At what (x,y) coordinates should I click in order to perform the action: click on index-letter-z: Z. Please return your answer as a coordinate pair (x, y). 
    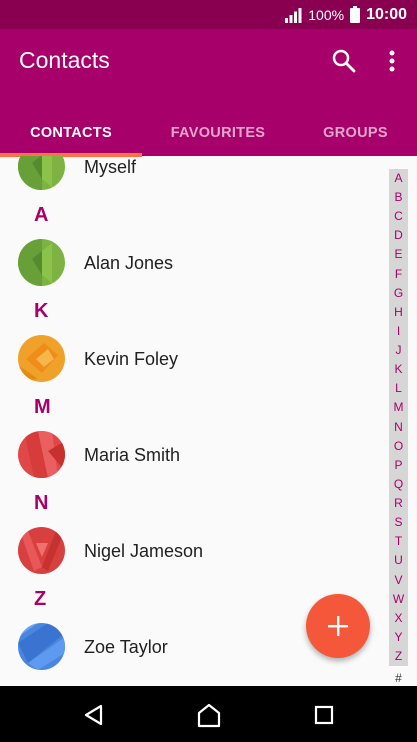
    Looking at the image, I should click on (398, 656).